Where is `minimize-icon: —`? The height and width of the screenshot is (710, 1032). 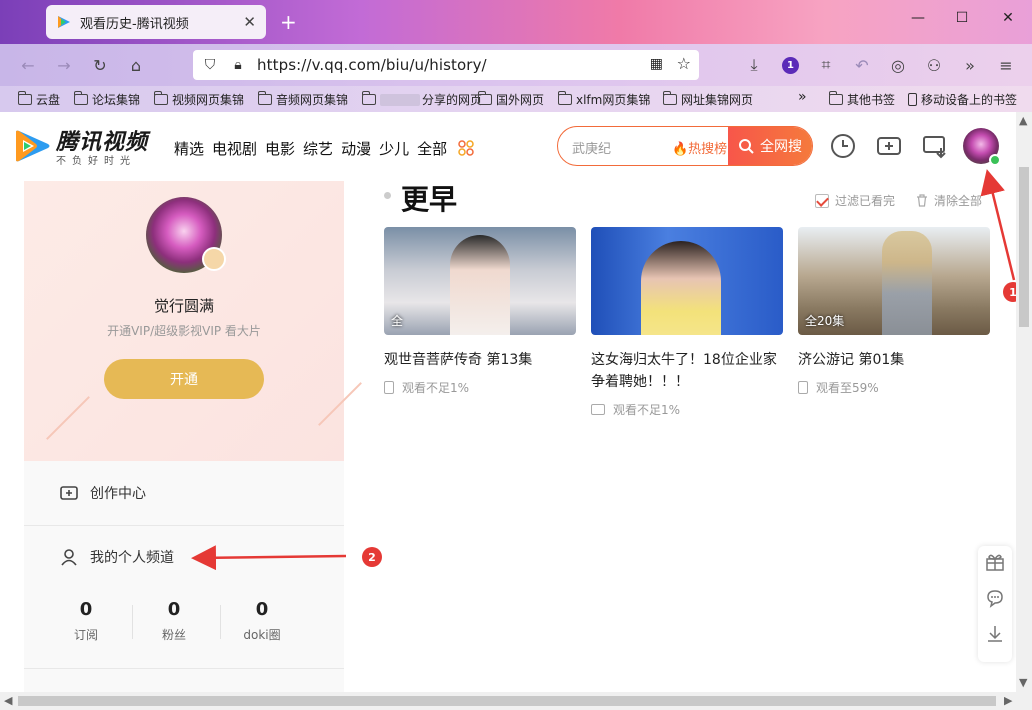
minimize-icon: — is located at coordinates (918, 18).